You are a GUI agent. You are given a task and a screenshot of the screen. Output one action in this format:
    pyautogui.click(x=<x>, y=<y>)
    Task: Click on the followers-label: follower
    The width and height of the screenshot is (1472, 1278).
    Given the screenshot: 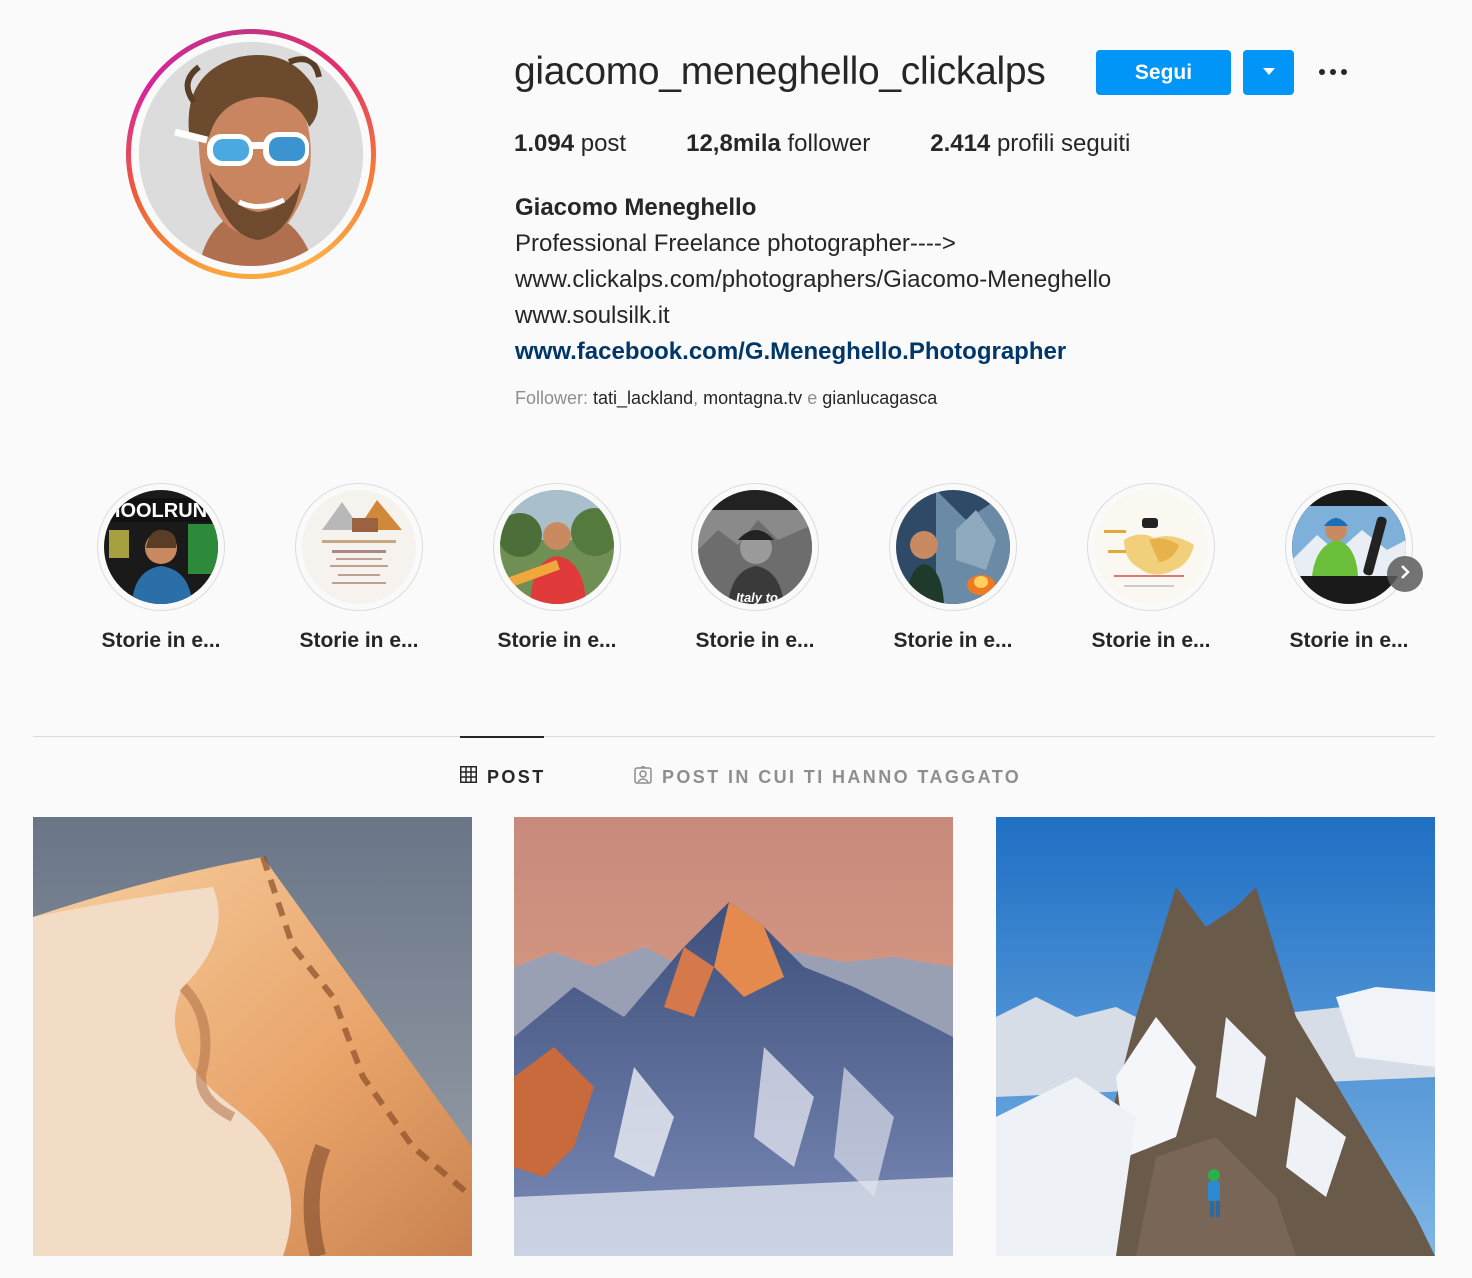 What is the action you would take?
    pyautogui.click(x=829, y=143)
    